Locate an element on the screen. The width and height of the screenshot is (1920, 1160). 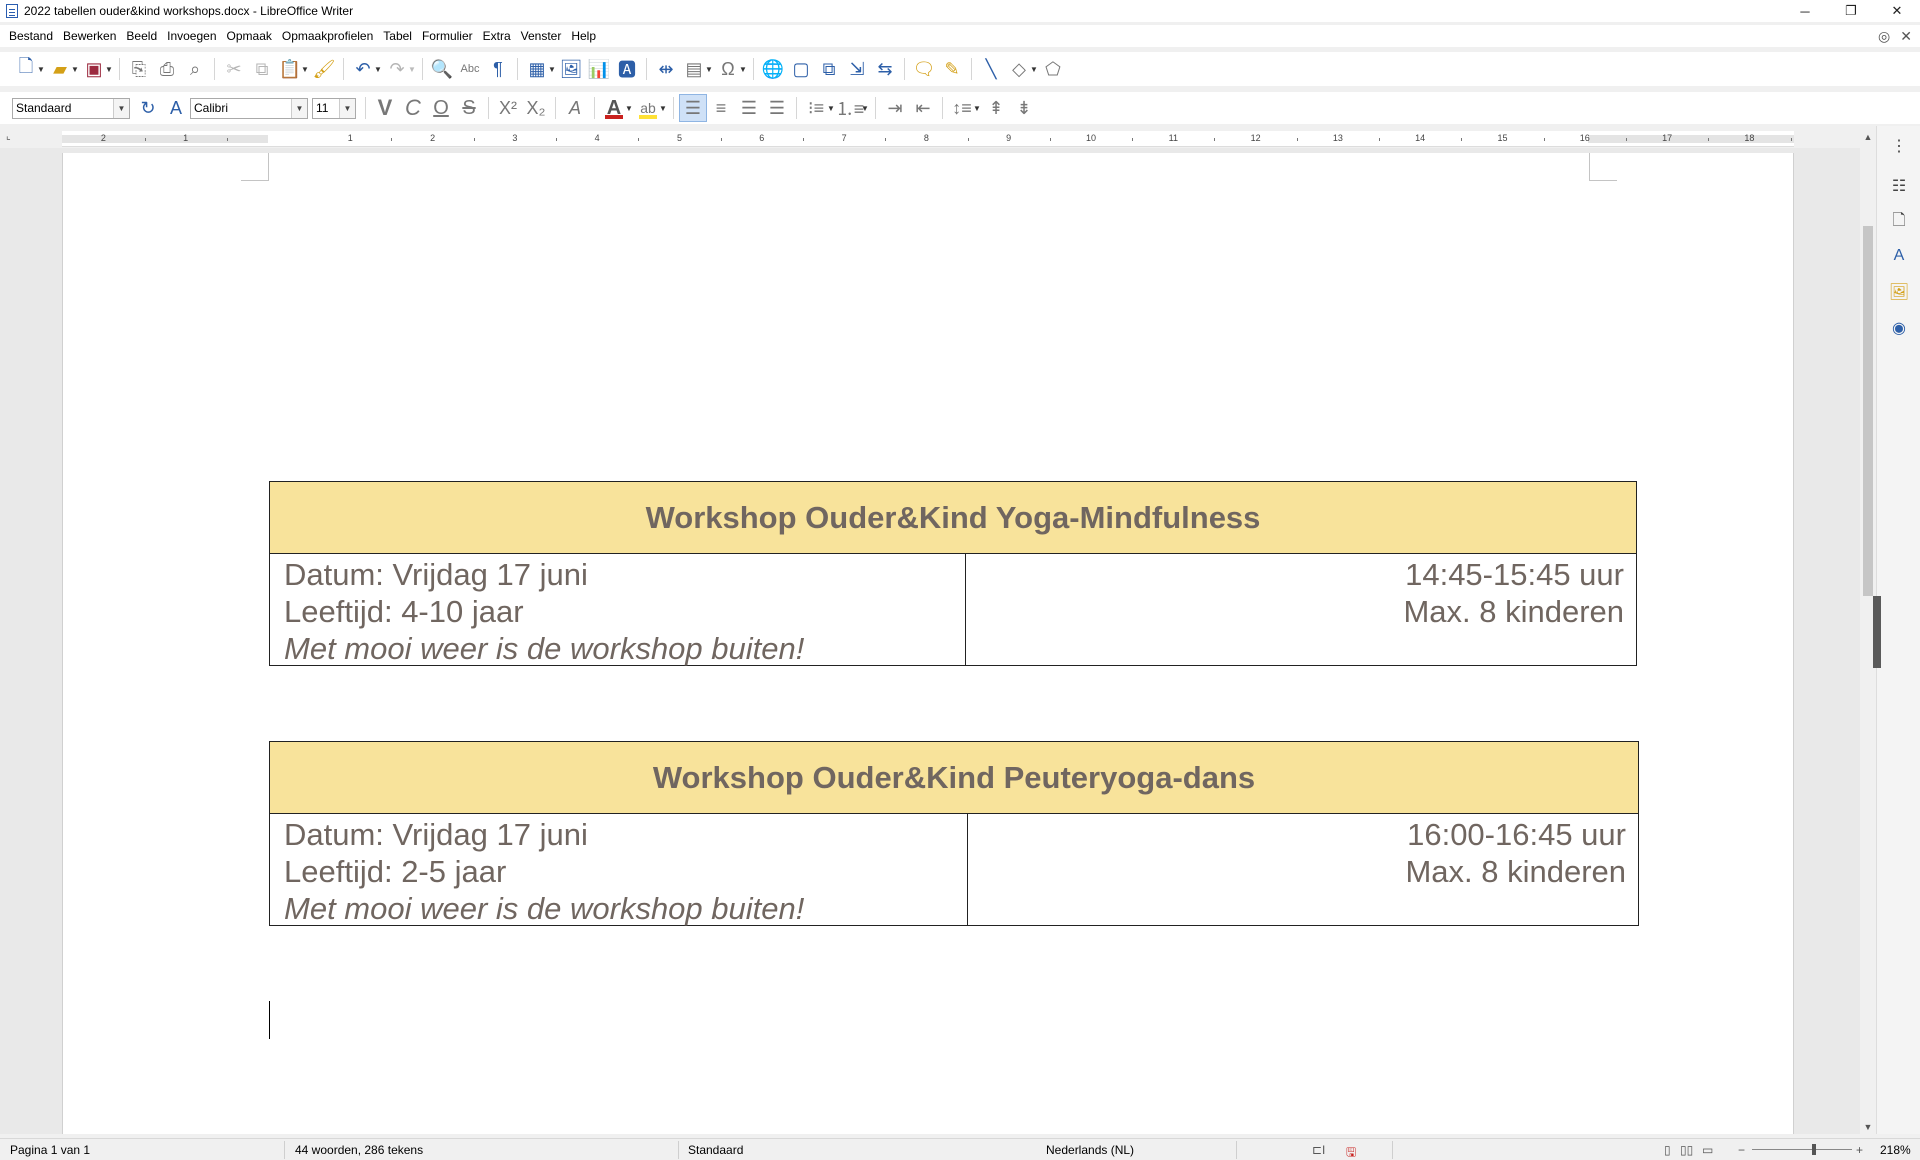
clone-formatting-icon: 🖌 is located at coordinates (324, 69).